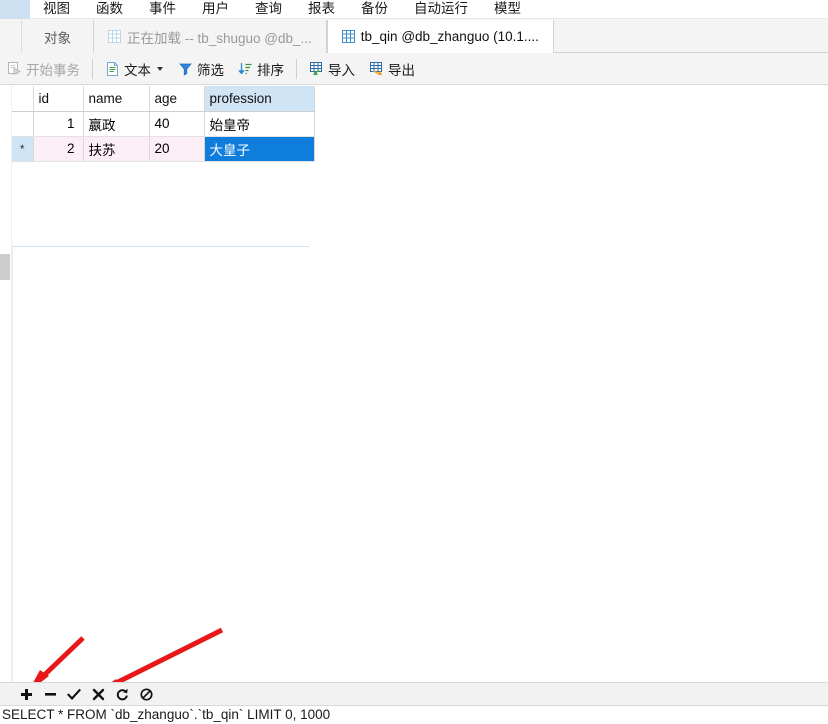 The width and height of the screenshot is (828, 724). I want to click on menu-item-label: 自动运行, so click(441, 8).